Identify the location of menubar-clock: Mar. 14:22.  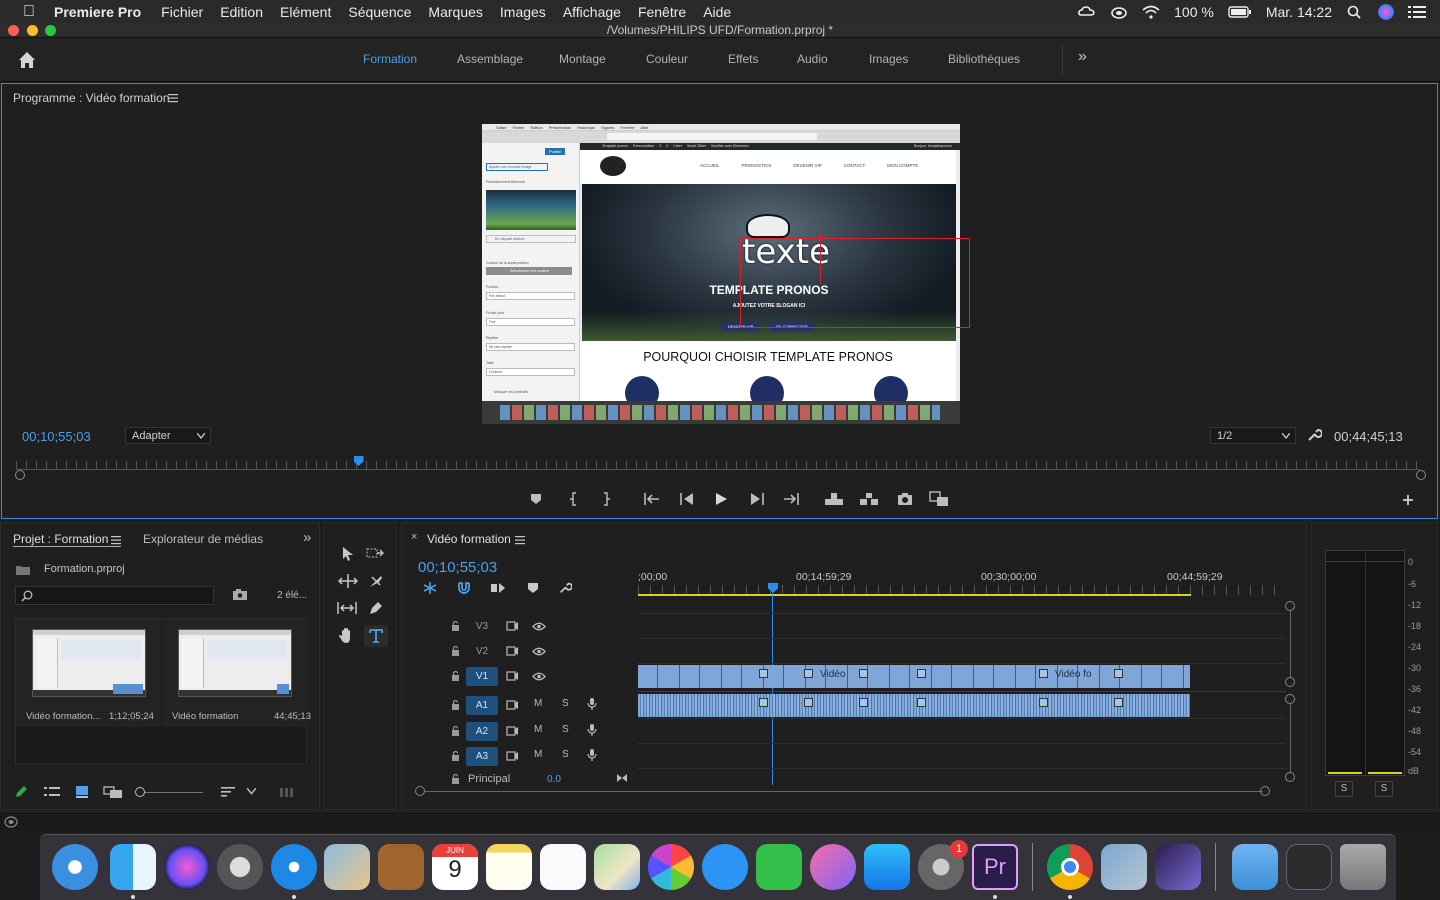
(1299, 12).